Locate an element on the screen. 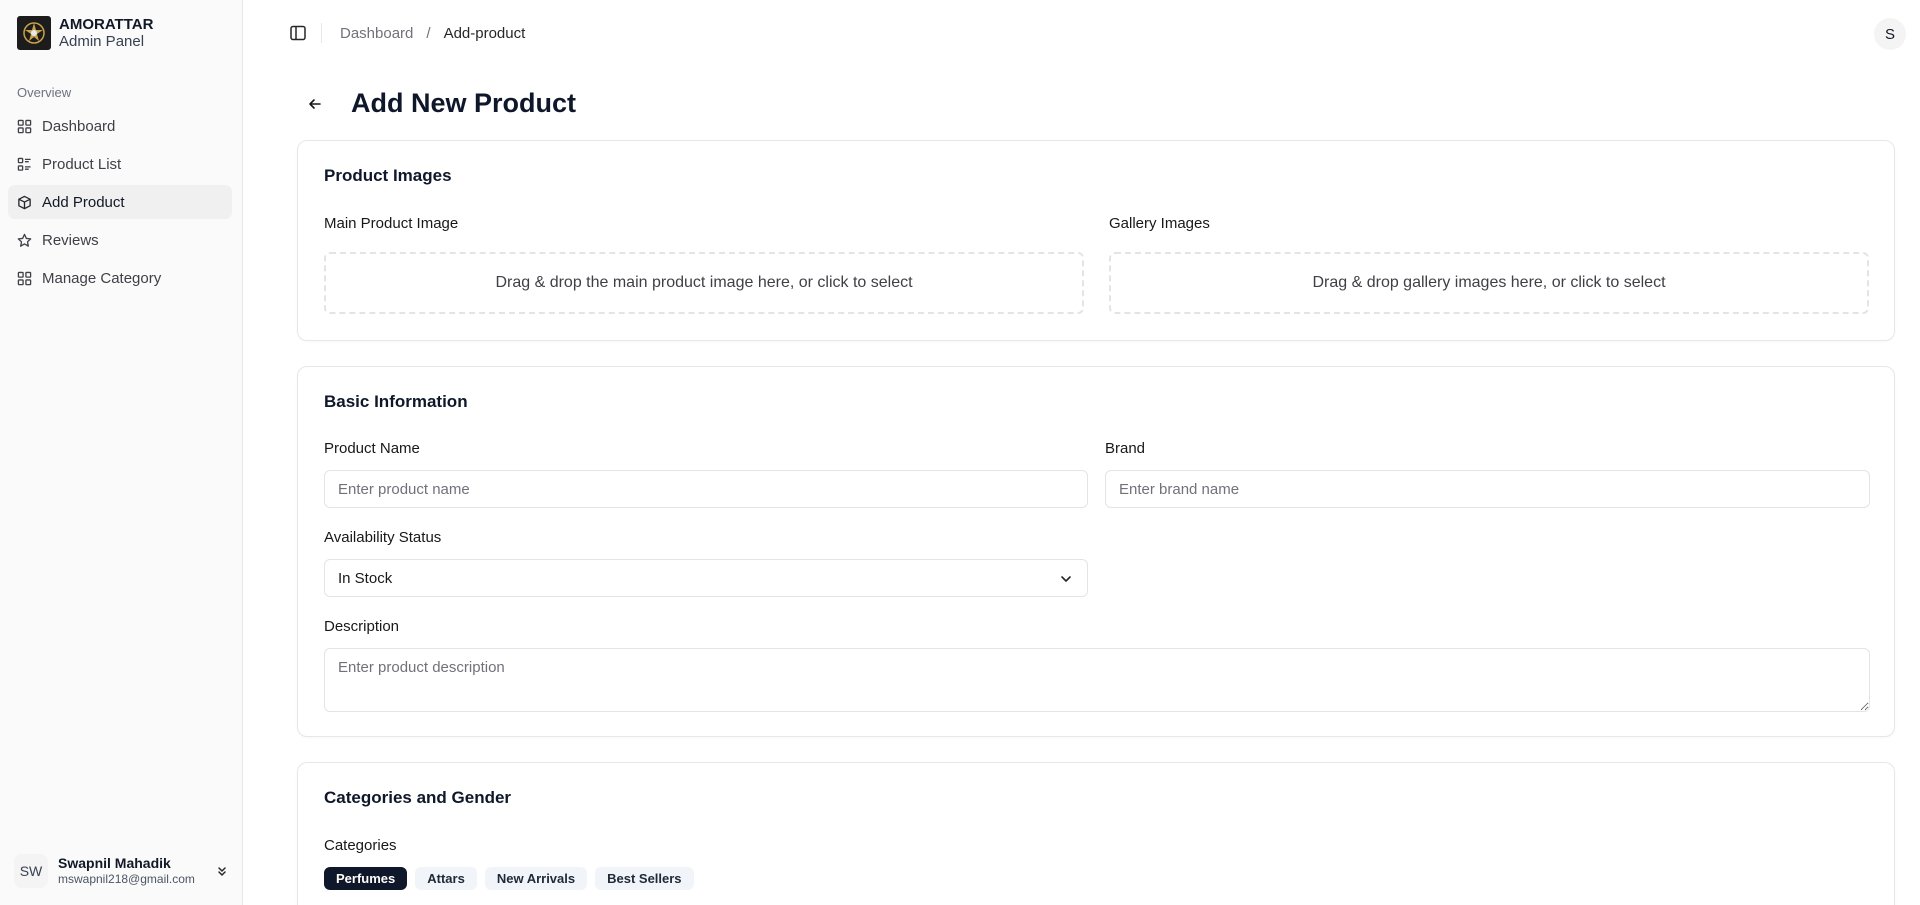 The width and height of the screenshot is (1920, 905). sidebar-item-label: Product List is located at coordinates (82, 164).